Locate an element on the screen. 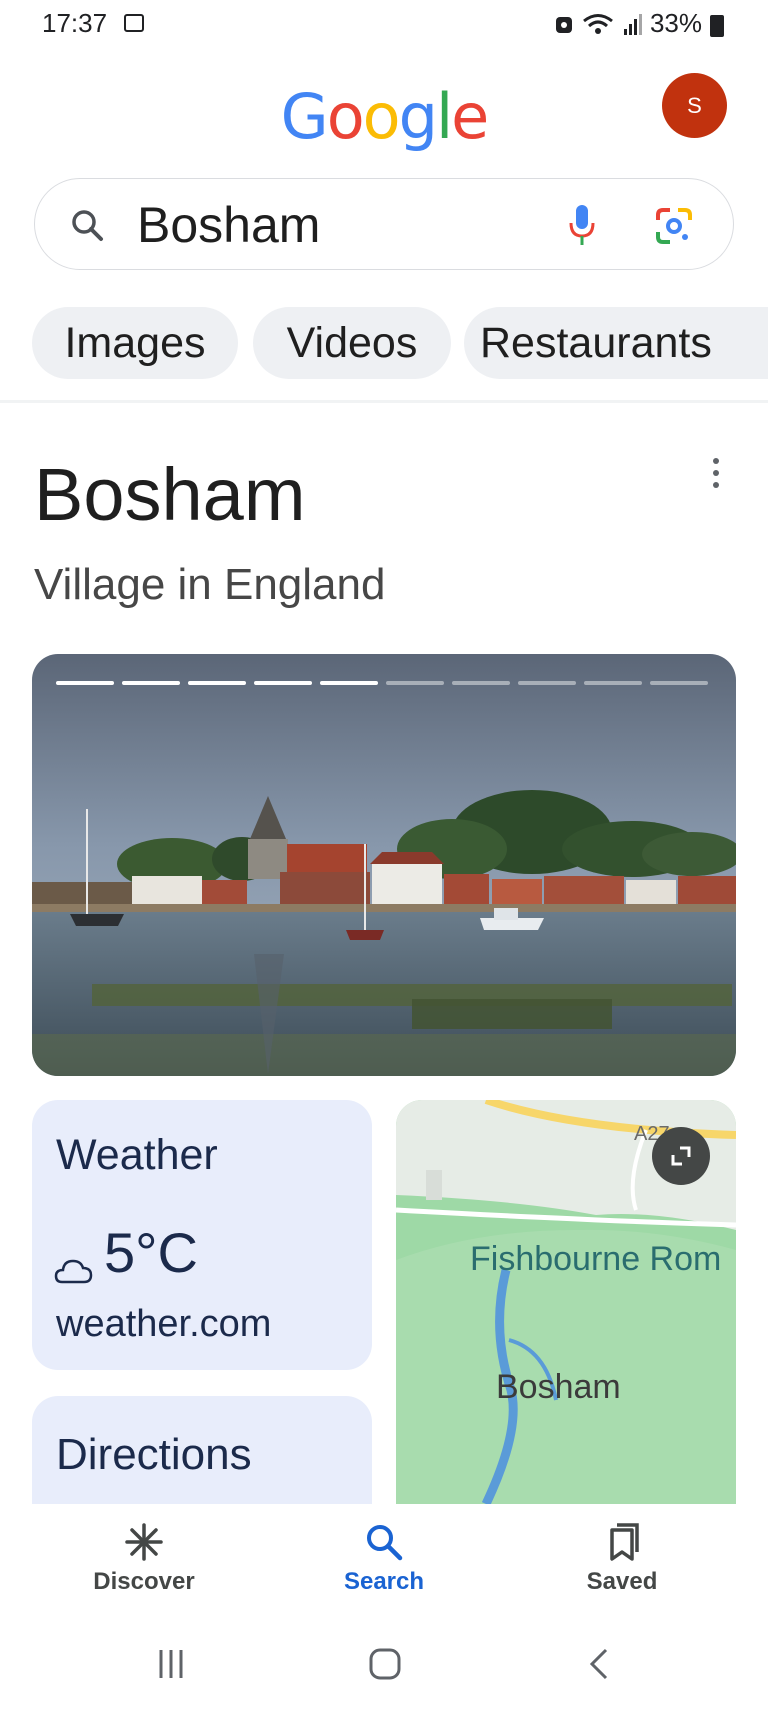 The height and width of the screenshot is (1712, 768). google-lens-icon is located at coordinates (674, 226).